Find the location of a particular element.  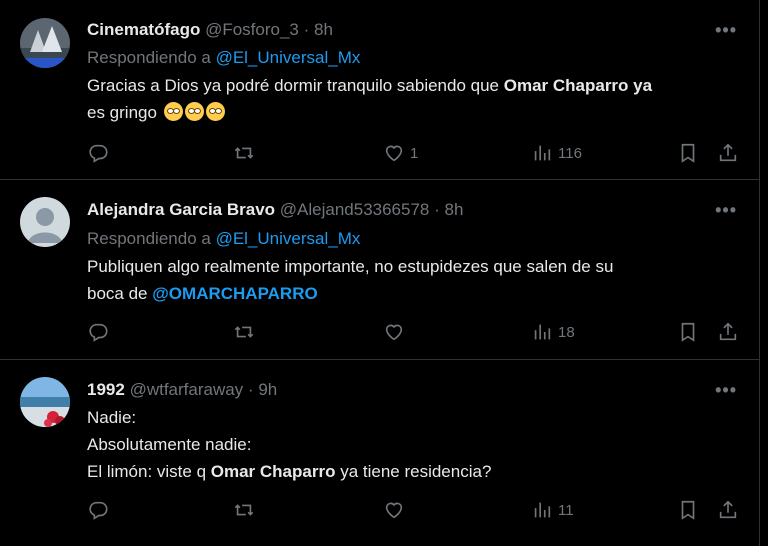

views-button: 11 is located at coordinates (552, 510).